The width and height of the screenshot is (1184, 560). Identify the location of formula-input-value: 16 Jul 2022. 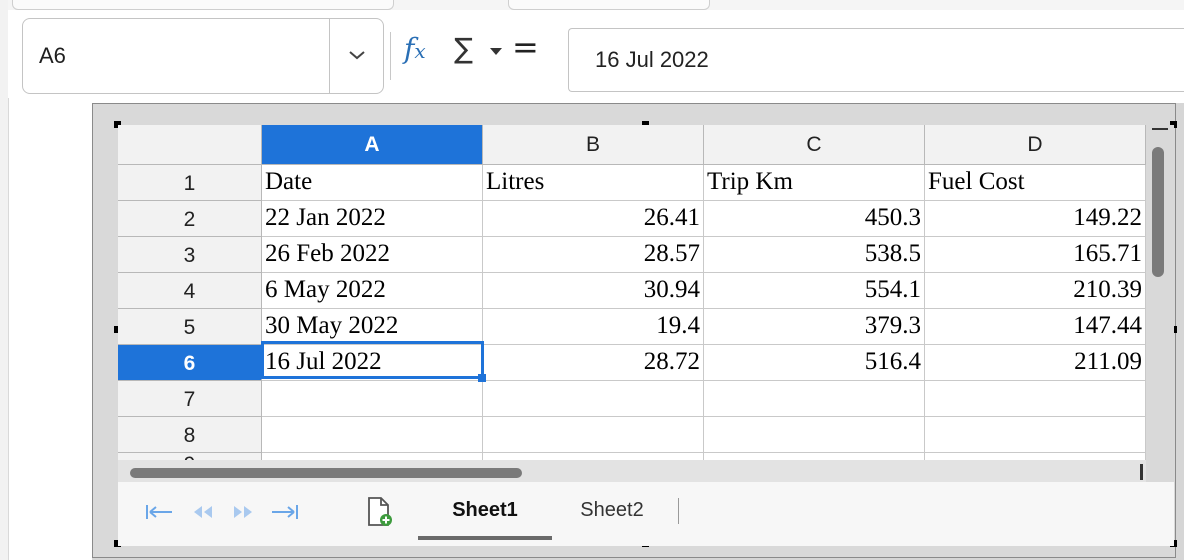
(652, 59).